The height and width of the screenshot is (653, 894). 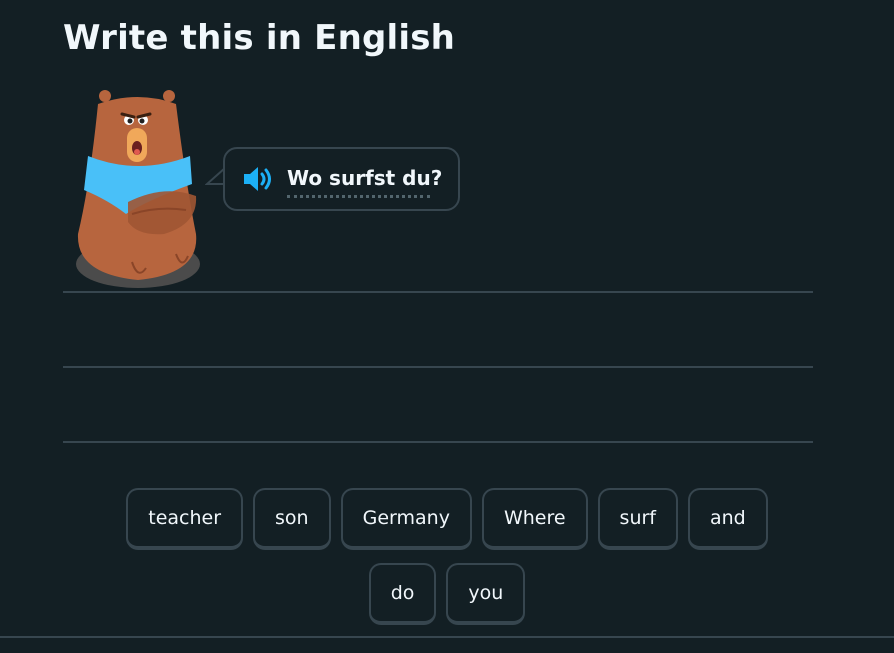 I want to click on word-chip-teacher: teacher, so click(x=185, y=519).